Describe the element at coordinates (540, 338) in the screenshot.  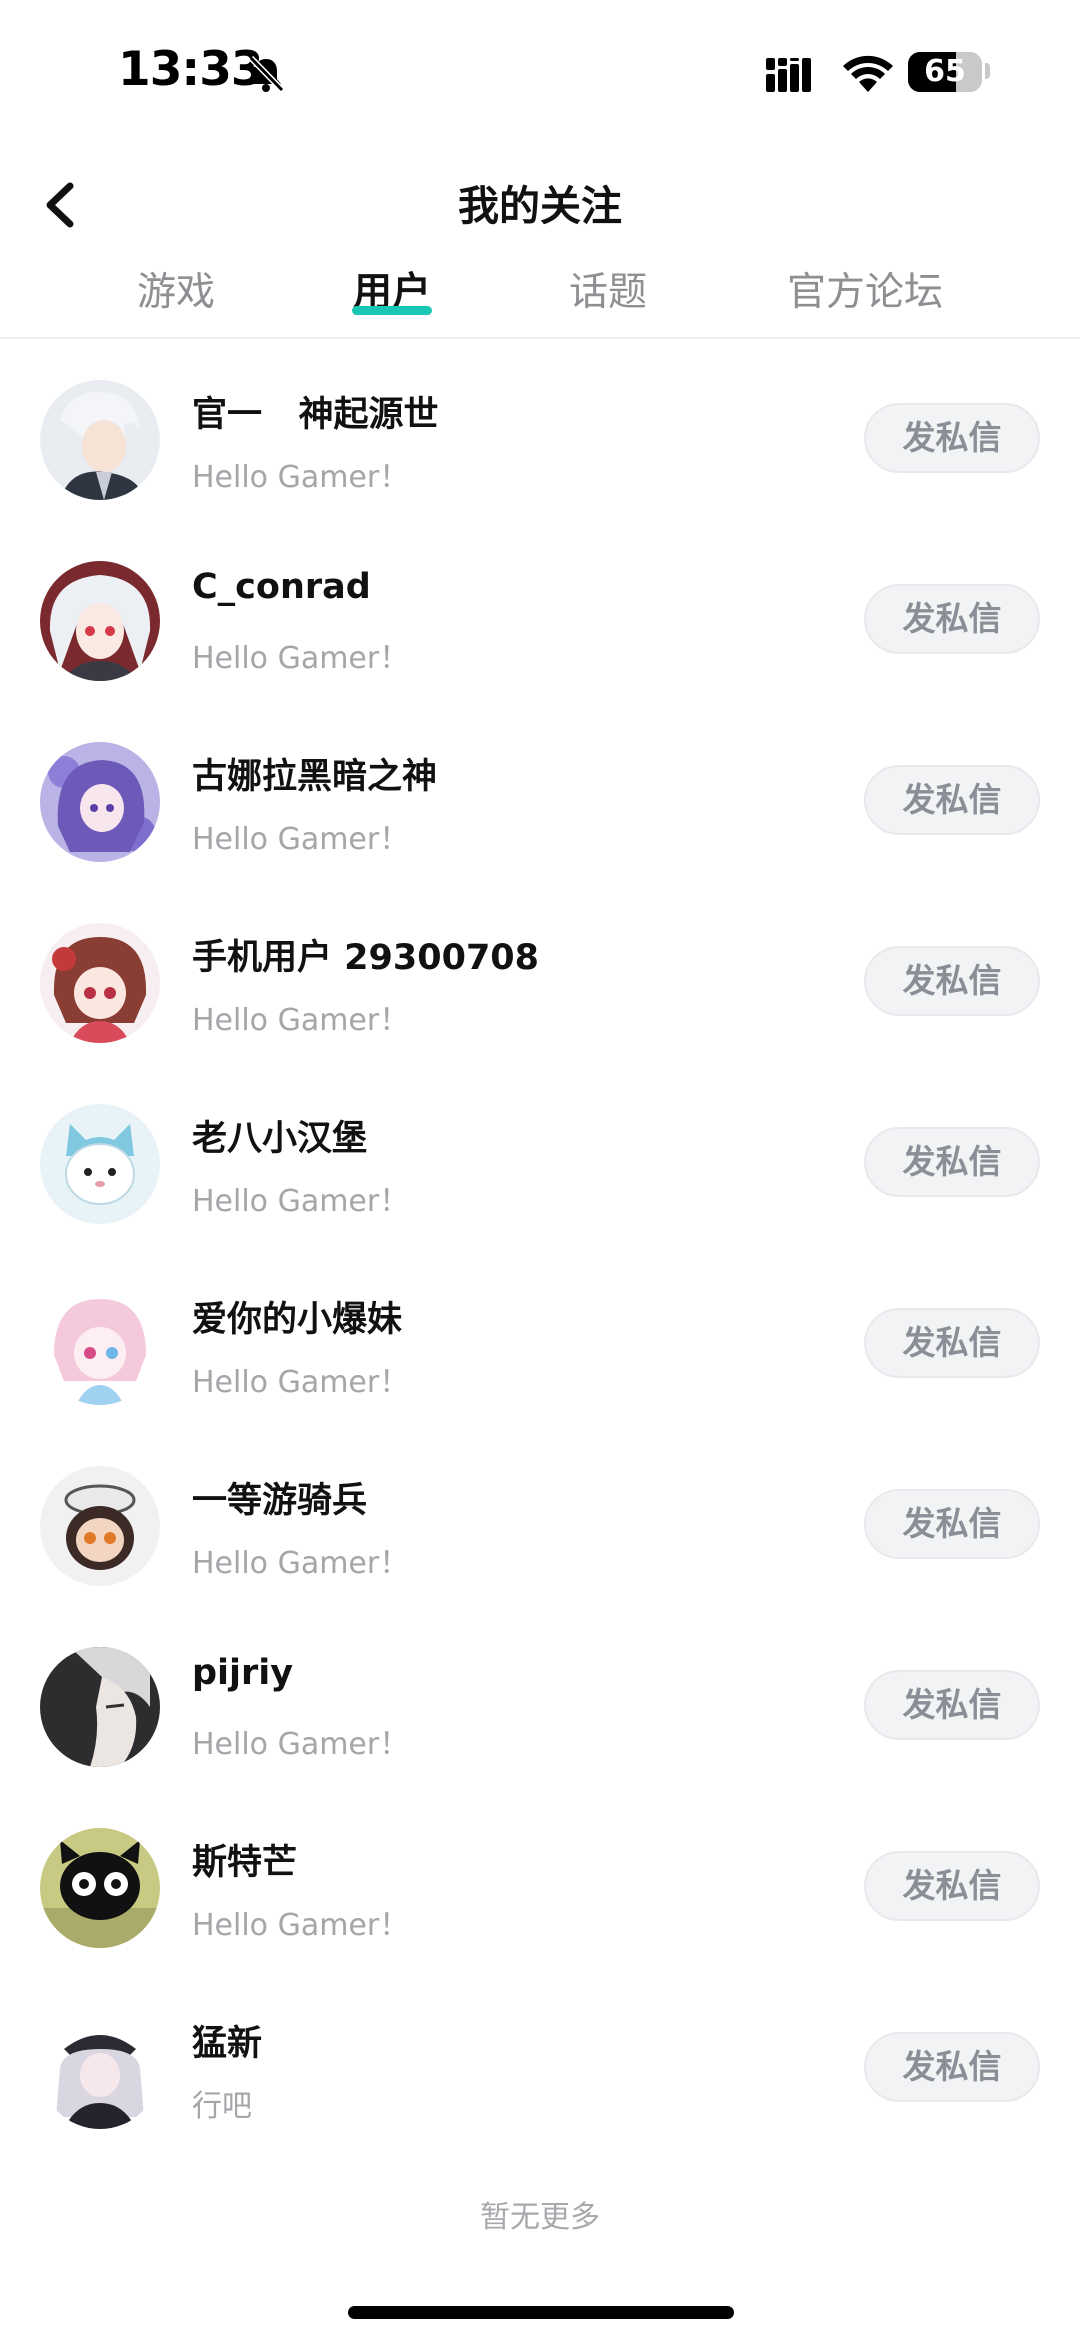
I see `tab-divider` at that location.